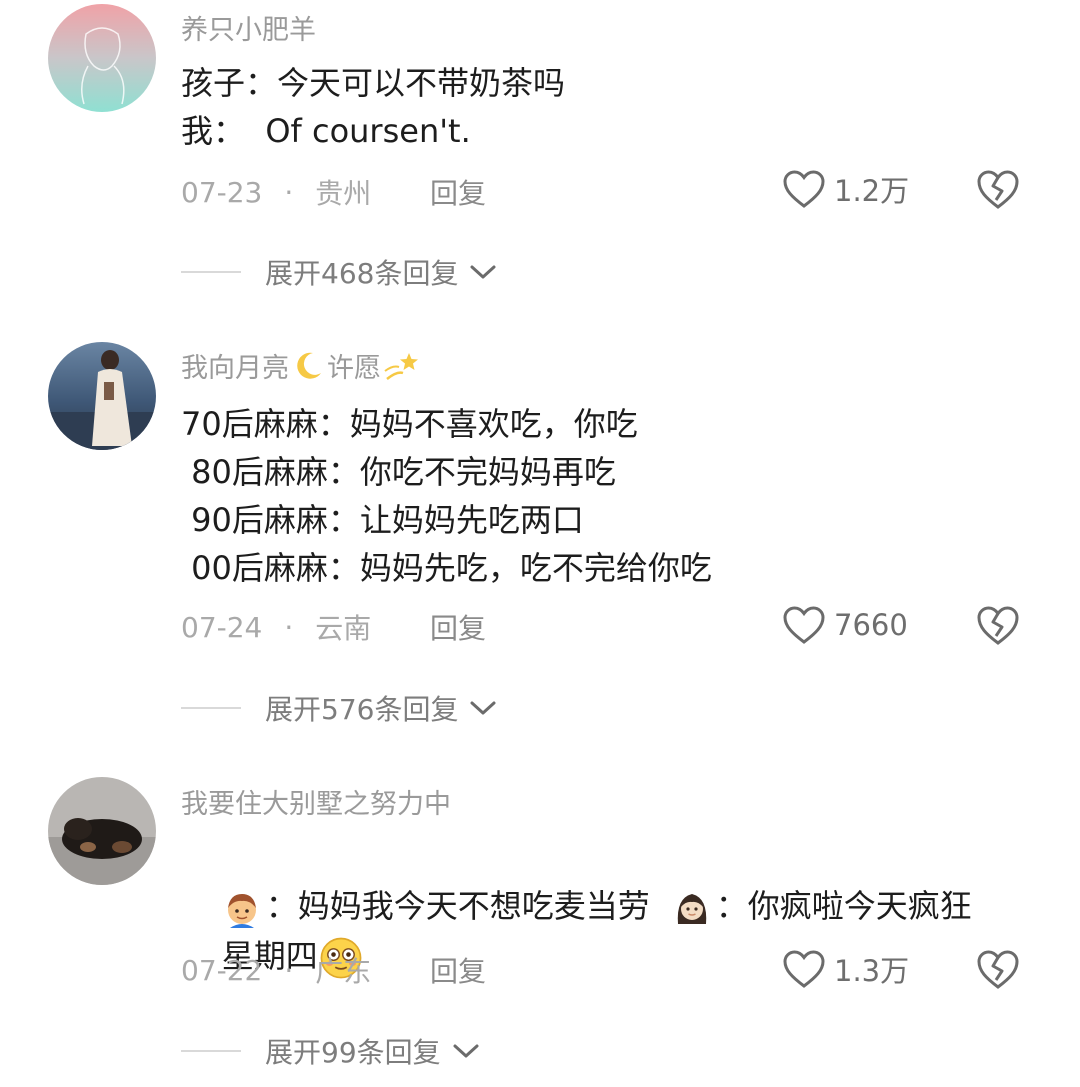  Describe the element at coordinates (102, 831) in the screenshot. I see `avatar` at that location.